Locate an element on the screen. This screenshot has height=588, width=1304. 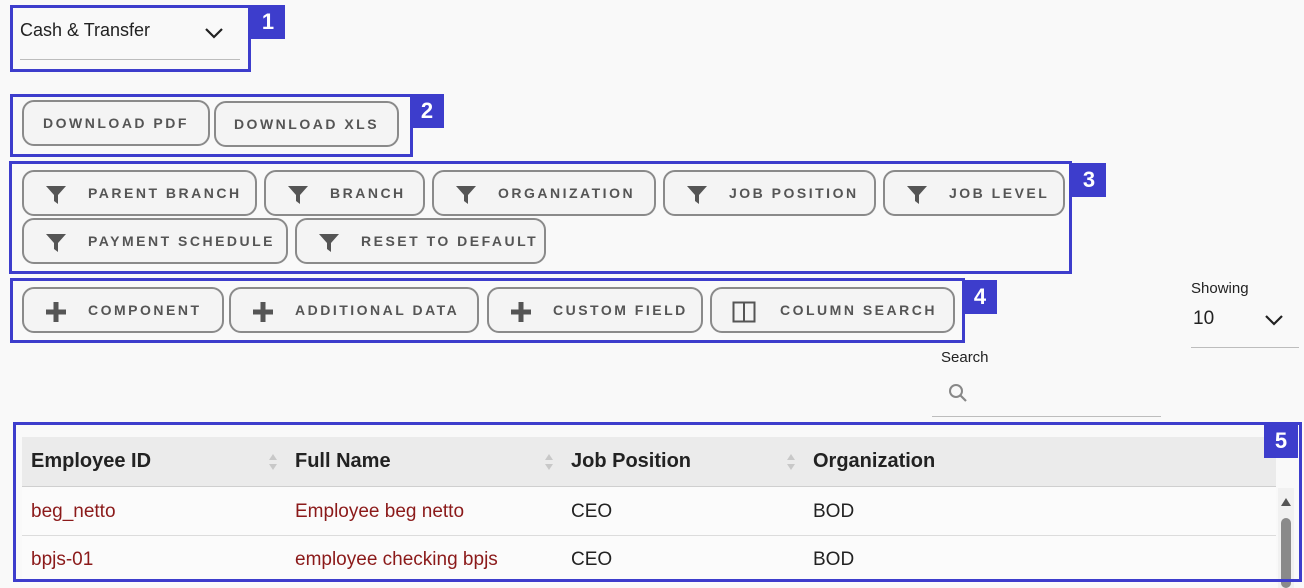
showing-label: Showing is located at coordinates (1220, 288).